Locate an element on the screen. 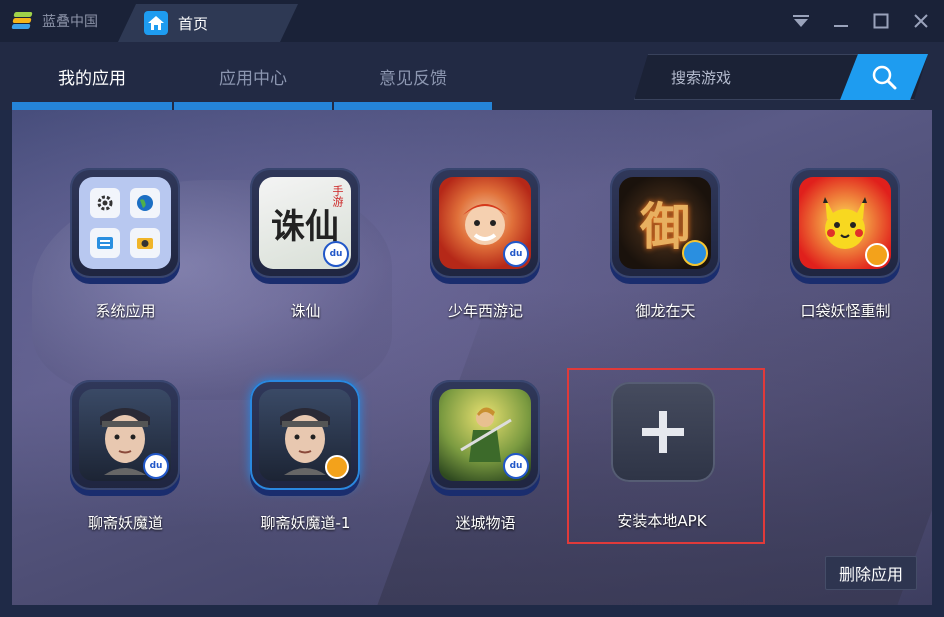 The height and width of the screenshot is (617, 944). tab-app-center: 应用中心 is located at coordinates (253, 76).